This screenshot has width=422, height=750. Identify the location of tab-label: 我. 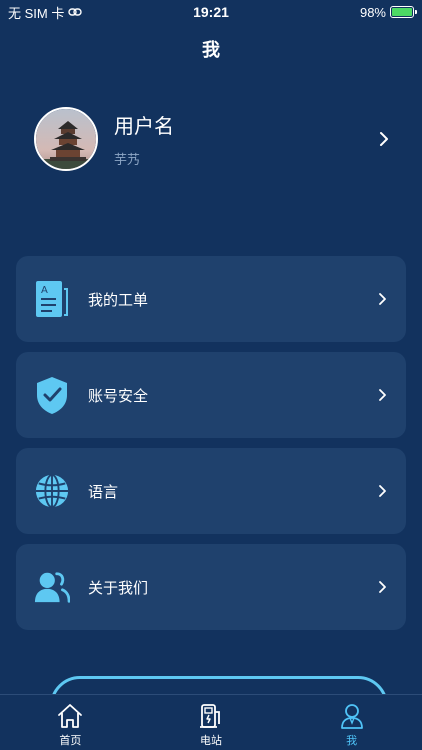
(352, 740).